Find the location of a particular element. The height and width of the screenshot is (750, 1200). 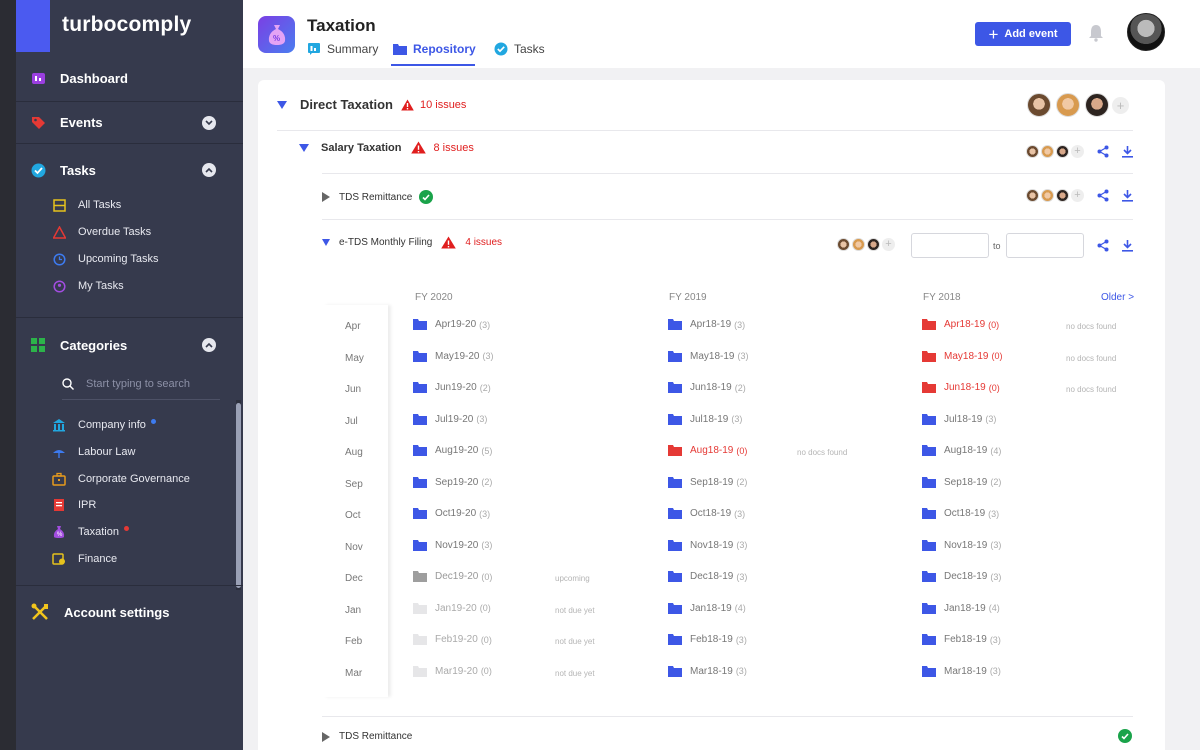

sidebar-item-finance: Finance is located at coordinates (84, 559).